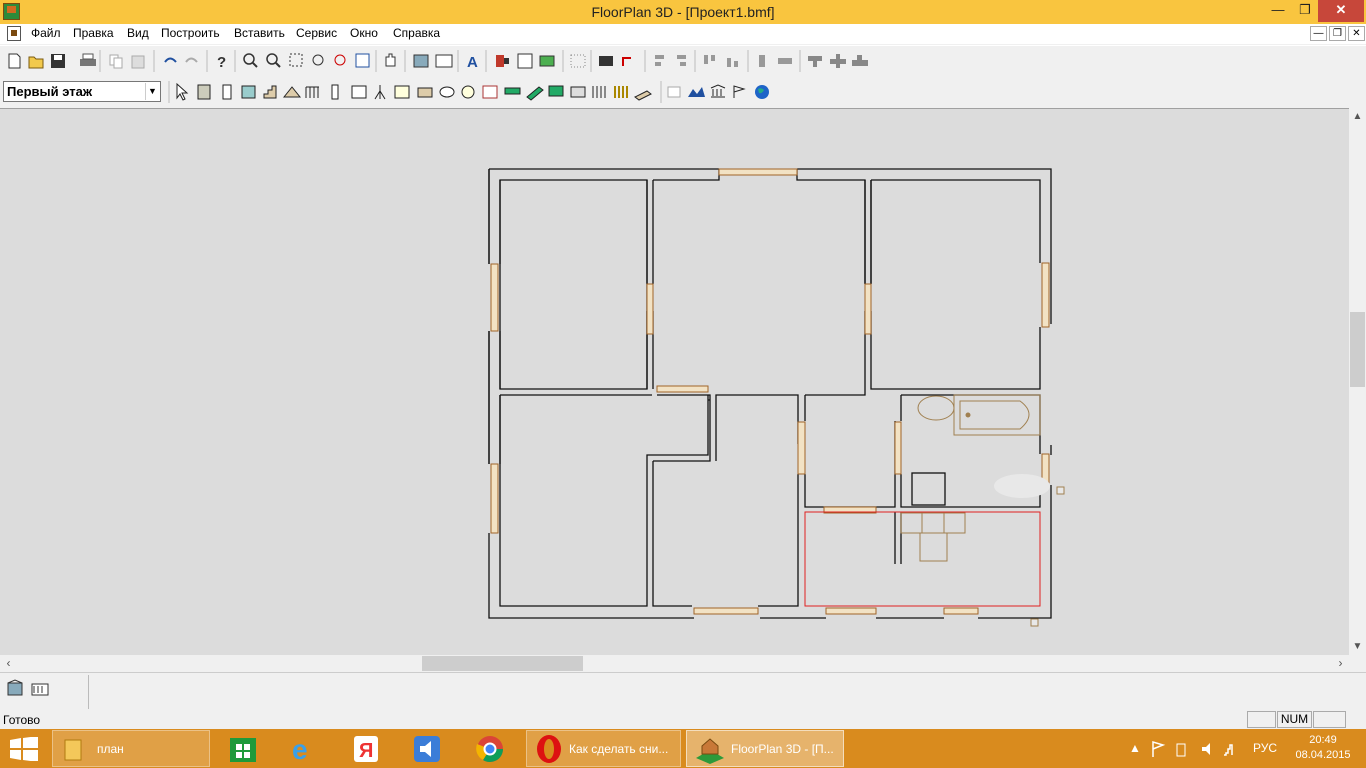 This screenshot has width=1366, height=768. I want to click on volume-app-icon, so click(427, 748).